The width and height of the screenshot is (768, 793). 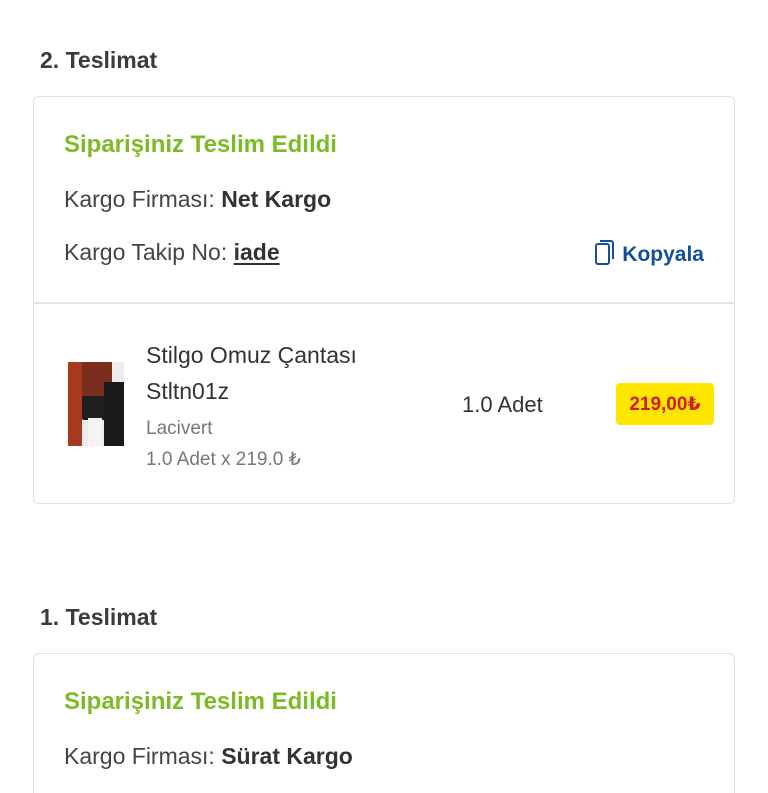 I want to click on carrier-line: Kargo Firması: Sürat Kargo, so click(x=208, y=756).